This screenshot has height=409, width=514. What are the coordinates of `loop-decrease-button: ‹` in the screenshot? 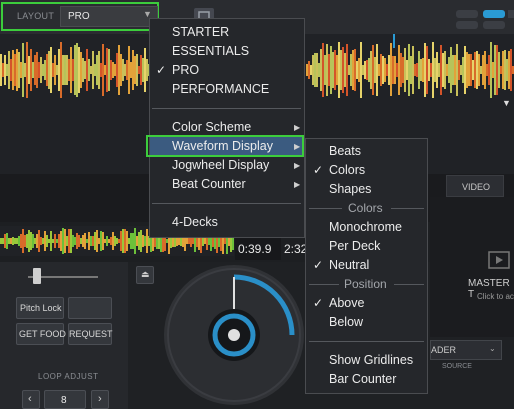 It's located at (31, 399).